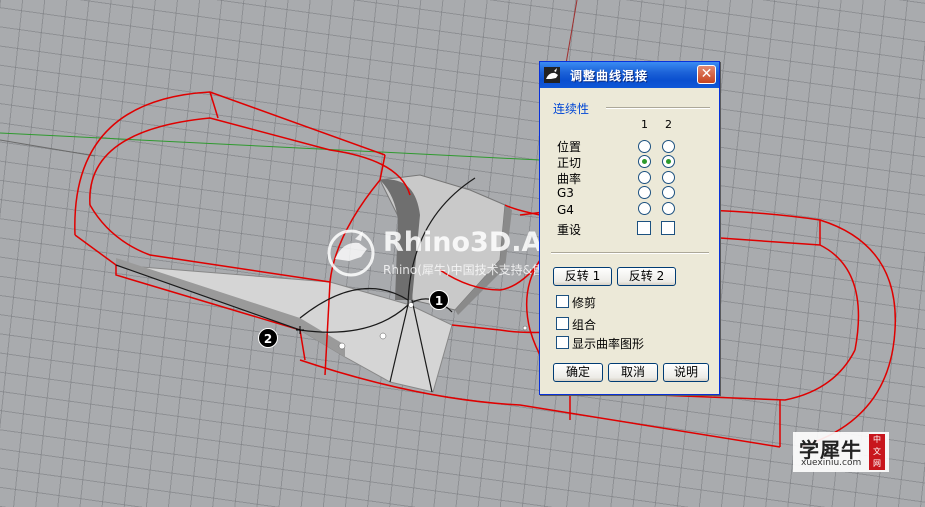 This screenshot has height=507, width=925. I want to click on row-label-curvature: 曲率, so click(569, 179).